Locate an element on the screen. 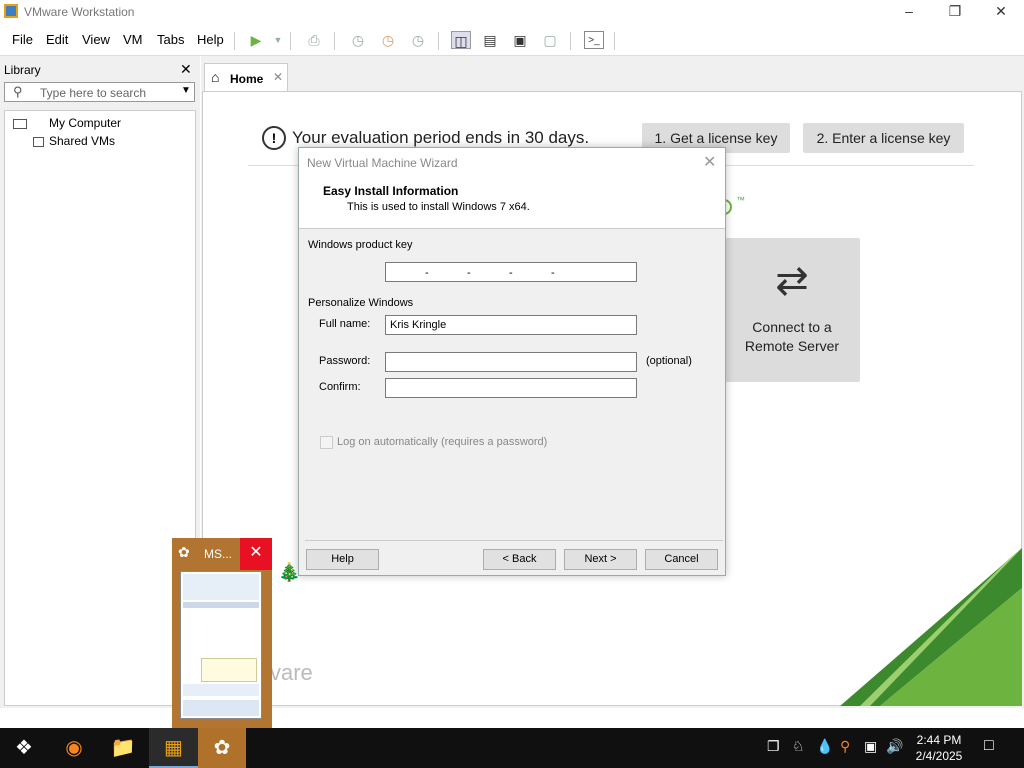 The width and height of the screenshot is (1024, 768). clock-time: 2:44 PM is located at coordinates (939, 740).